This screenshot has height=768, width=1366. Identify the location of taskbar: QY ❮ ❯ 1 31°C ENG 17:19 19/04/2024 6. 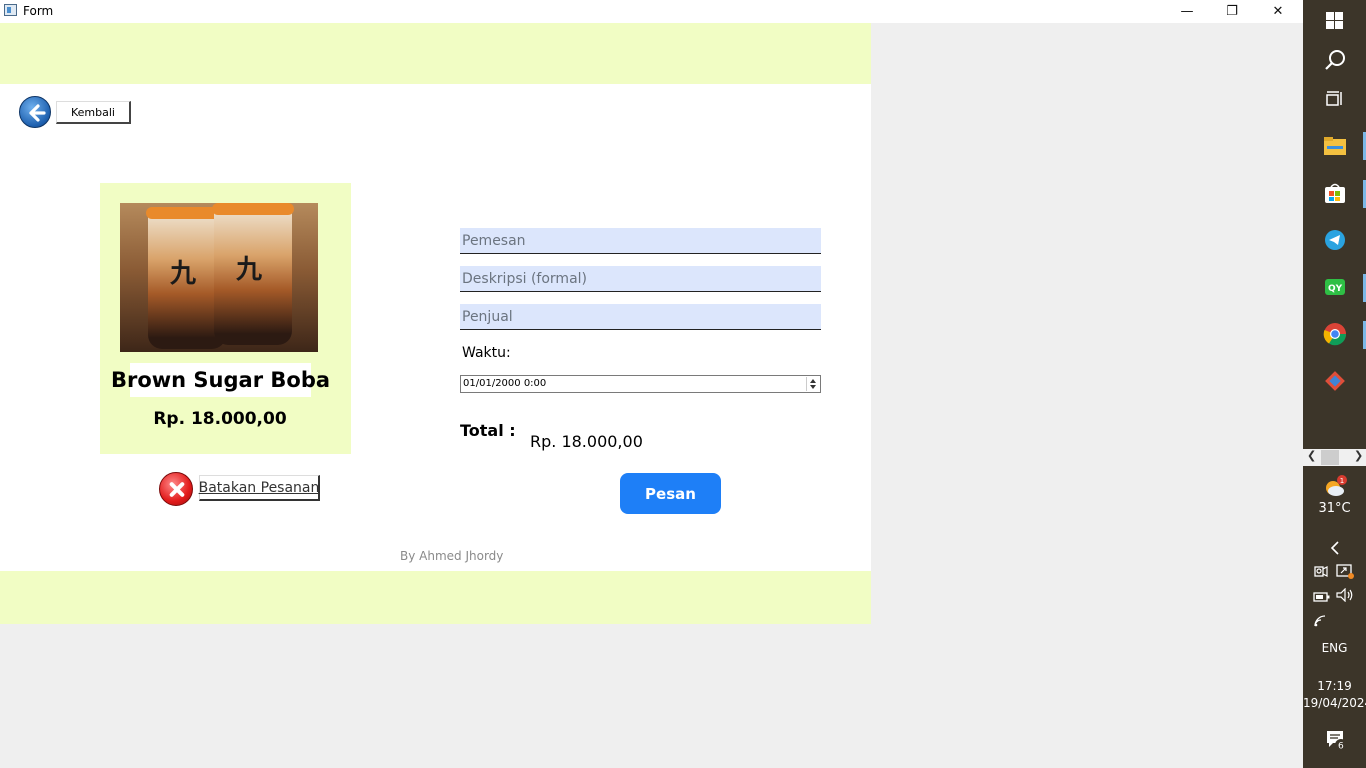
(1334, 384).